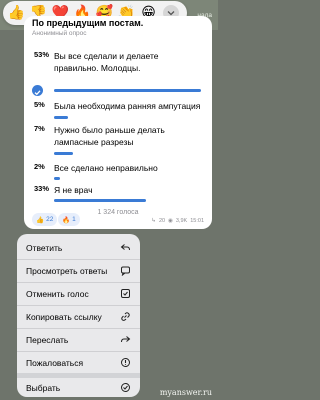 This screenshot has height=400, width=320. What do you see at coordinates (78, 247) in the screenshot?
I see `menu-reply: Ответить` at bounding box center [78, 247].